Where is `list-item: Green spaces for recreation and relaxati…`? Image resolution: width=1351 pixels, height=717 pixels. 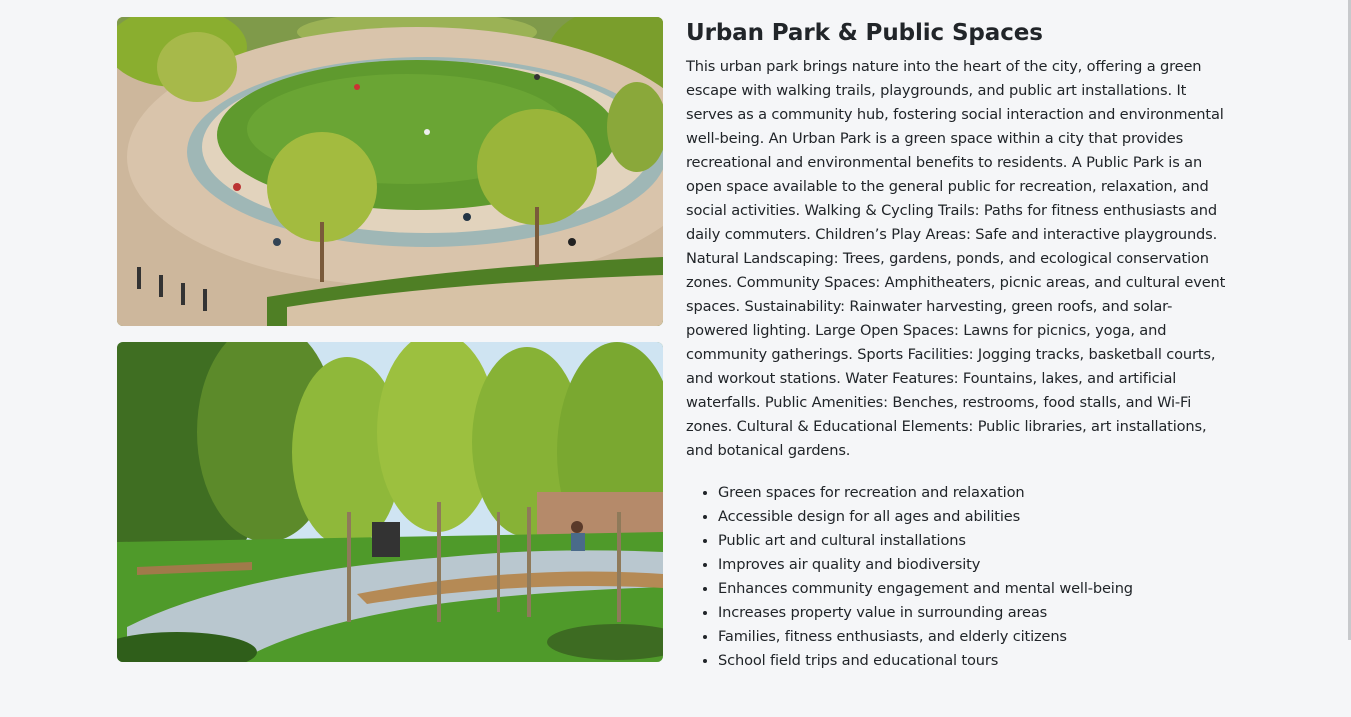
list-item: Green spaces for recreation and relaxati… is located at coordinates (975, 493).